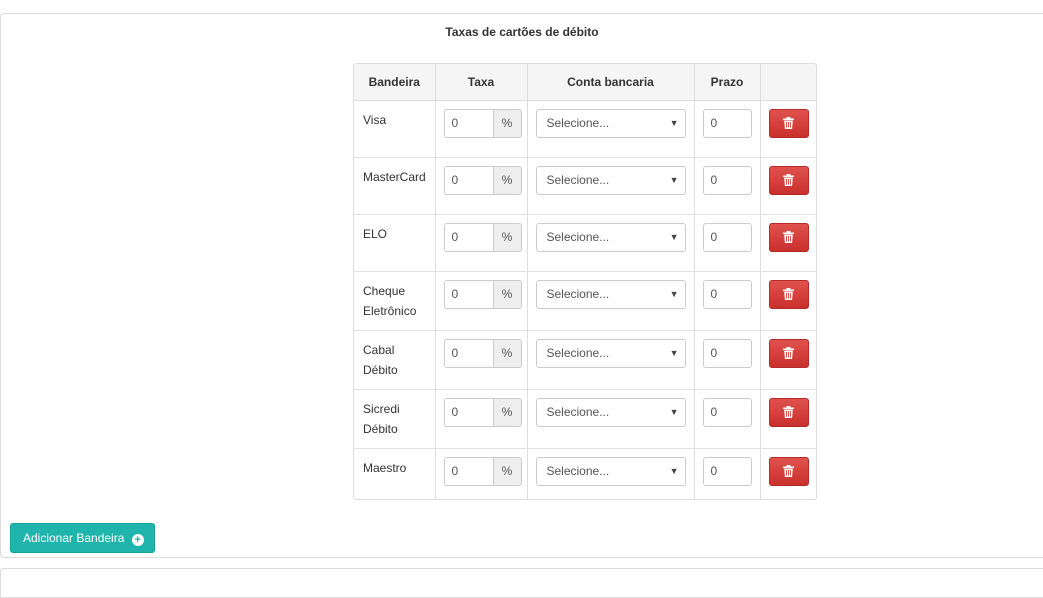  I want to click on table-header-row: Bandeira Taxa Conta bancaria Prazo, so click(585, 82).